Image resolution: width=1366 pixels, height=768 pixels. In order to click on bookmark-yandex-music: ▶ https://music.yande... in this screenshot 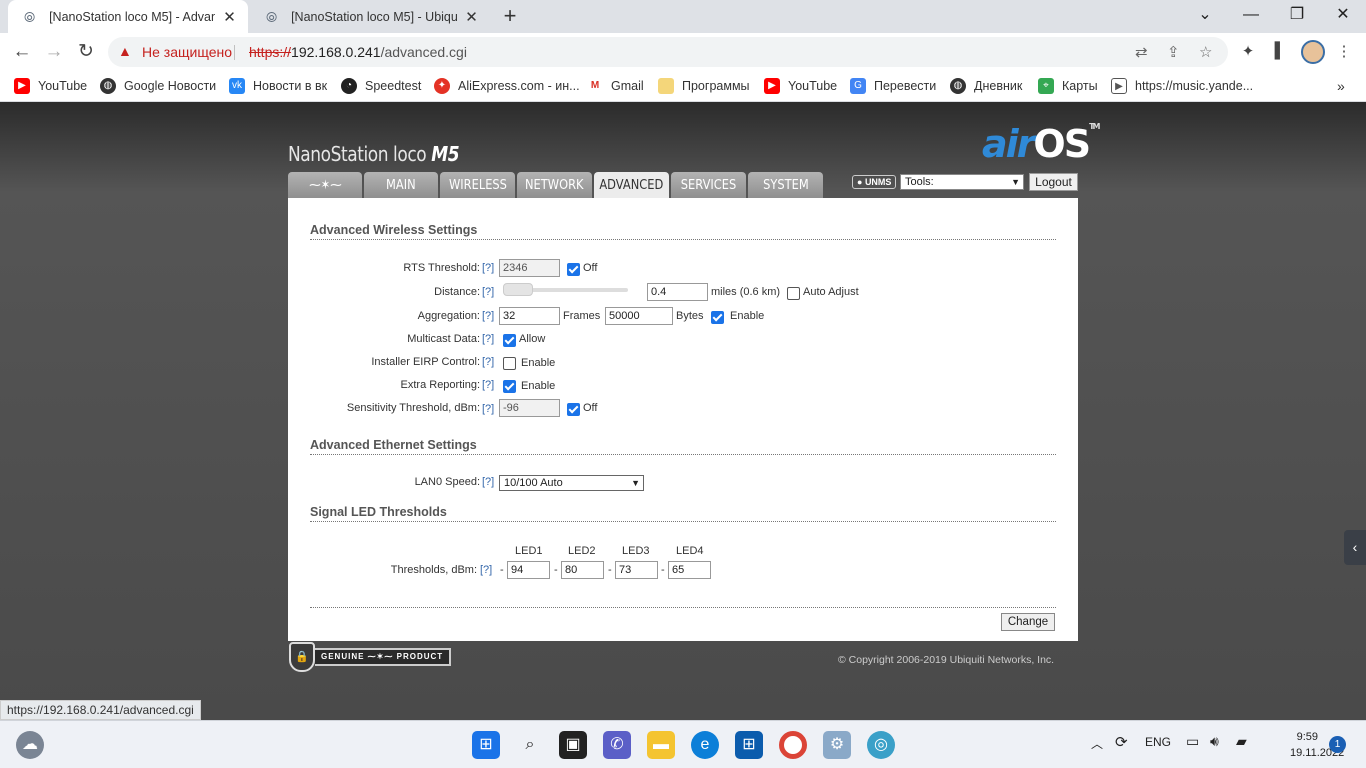, I will do `click(1182, 86)`.